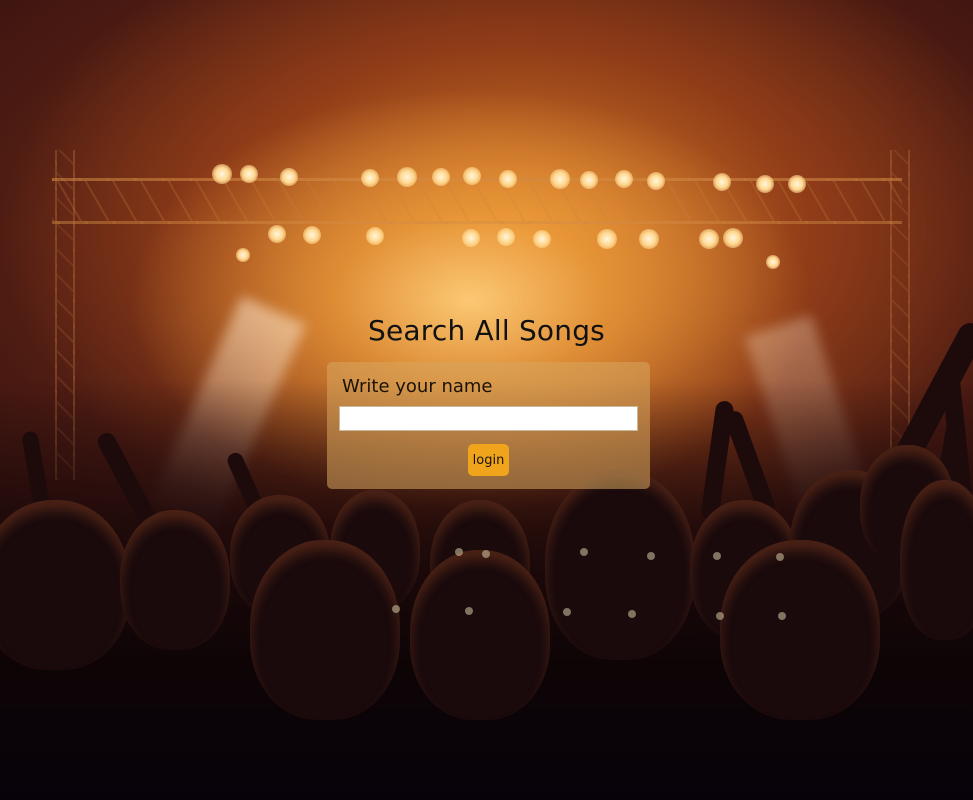  I want to click on login-form-card: Write your name login, so click(488, 425).